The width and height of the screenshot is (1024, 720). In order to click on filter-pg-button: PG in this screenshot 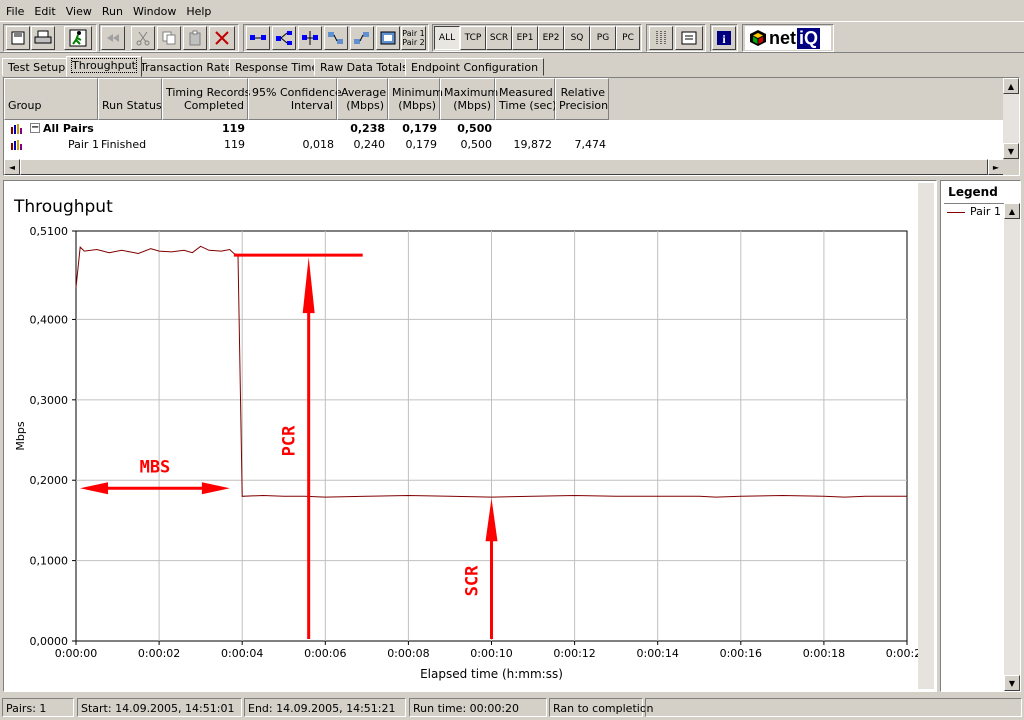, I will do `click(603, 38)`.